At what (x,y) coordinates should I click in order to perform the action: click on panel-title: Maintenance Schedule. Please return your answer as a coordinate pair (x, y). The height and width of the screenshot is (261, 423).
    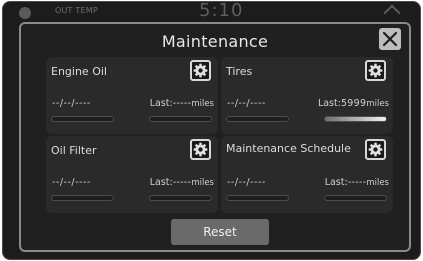
    Looking at the image, I should click on (288, 148).